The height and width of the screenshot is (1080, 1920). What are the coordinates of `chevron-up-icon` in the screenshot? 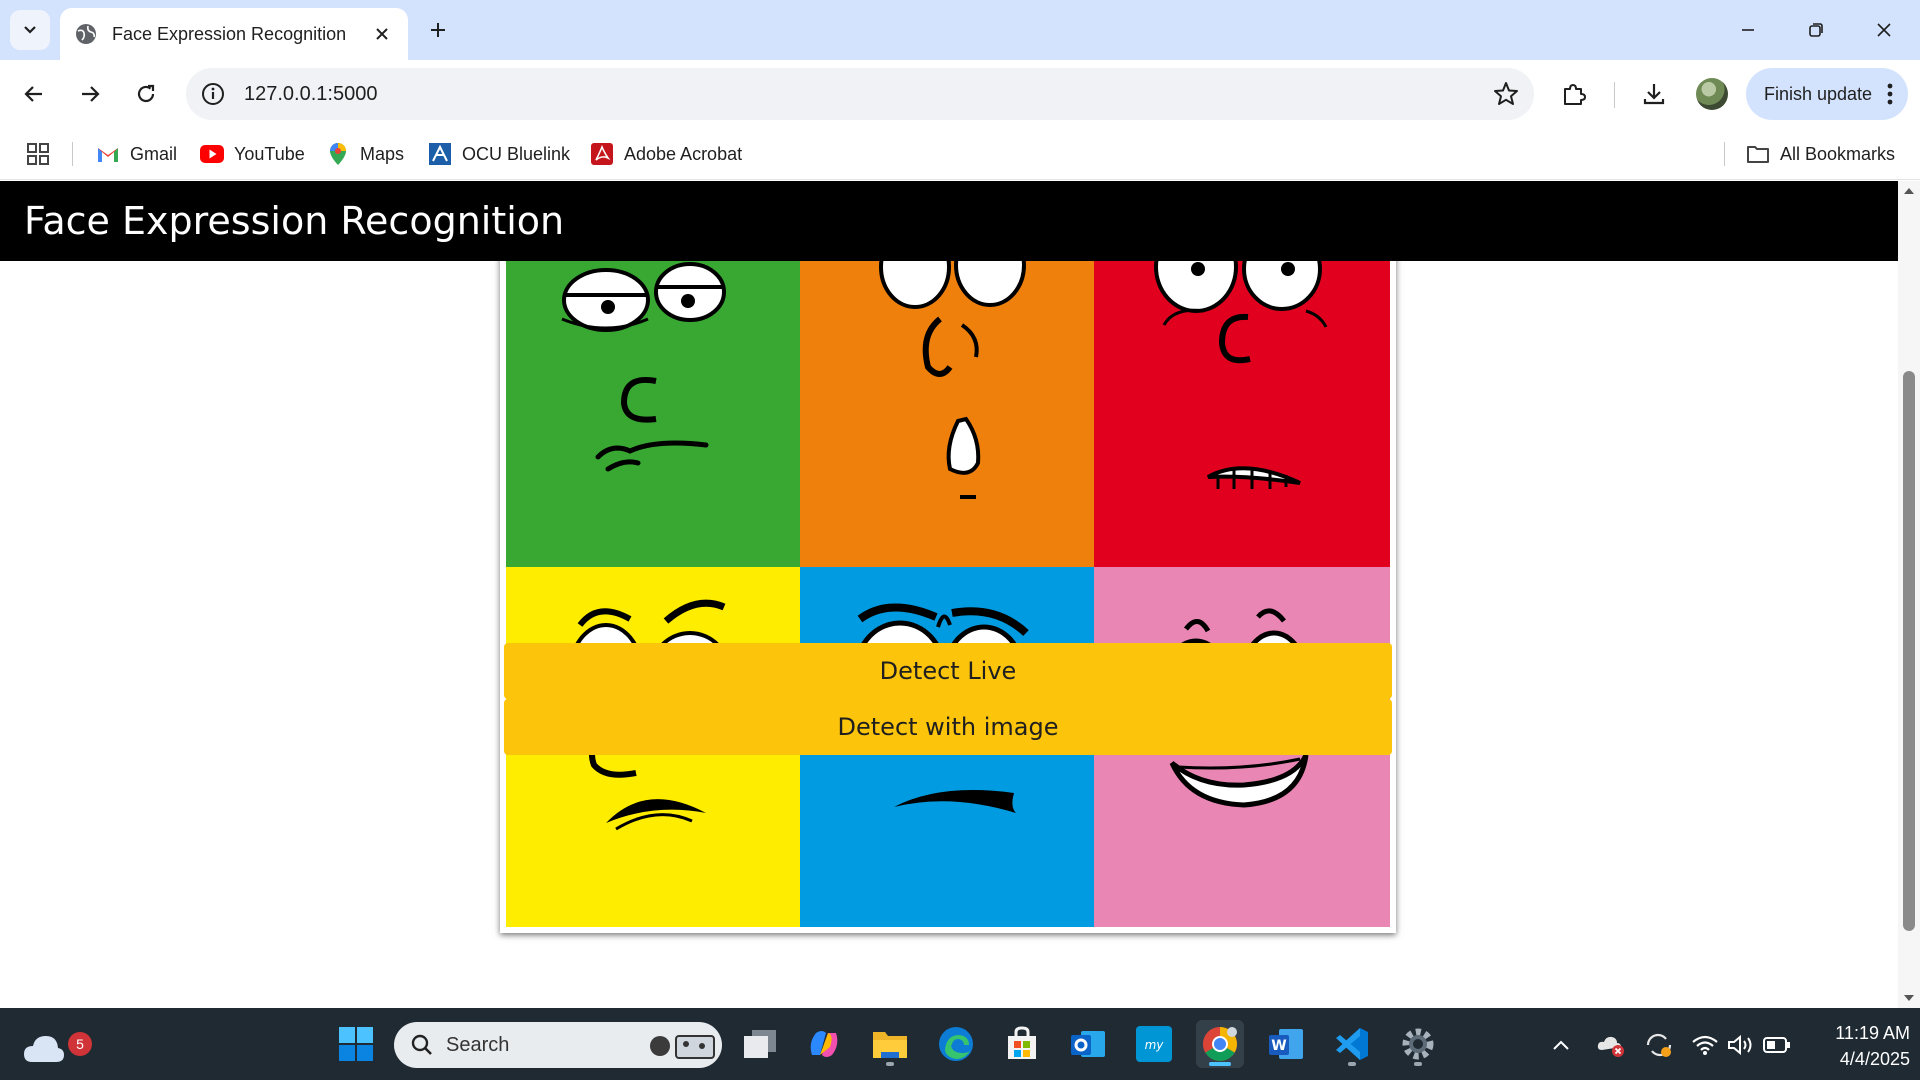 It's located at (1561, 1045).